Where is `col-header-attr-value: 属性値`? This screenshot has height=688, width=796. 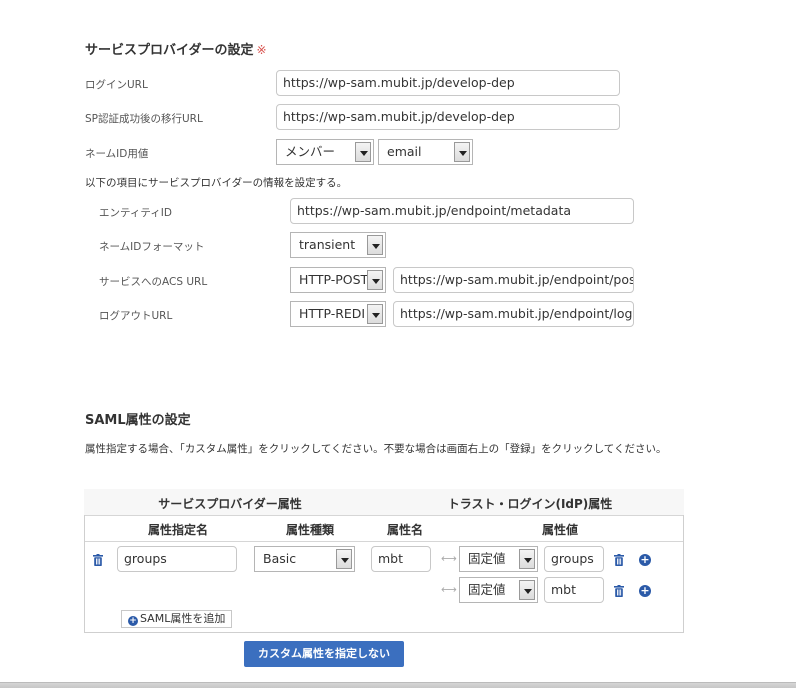 col-header-attr-value: 属性値 is located at coordinates (559, 530).